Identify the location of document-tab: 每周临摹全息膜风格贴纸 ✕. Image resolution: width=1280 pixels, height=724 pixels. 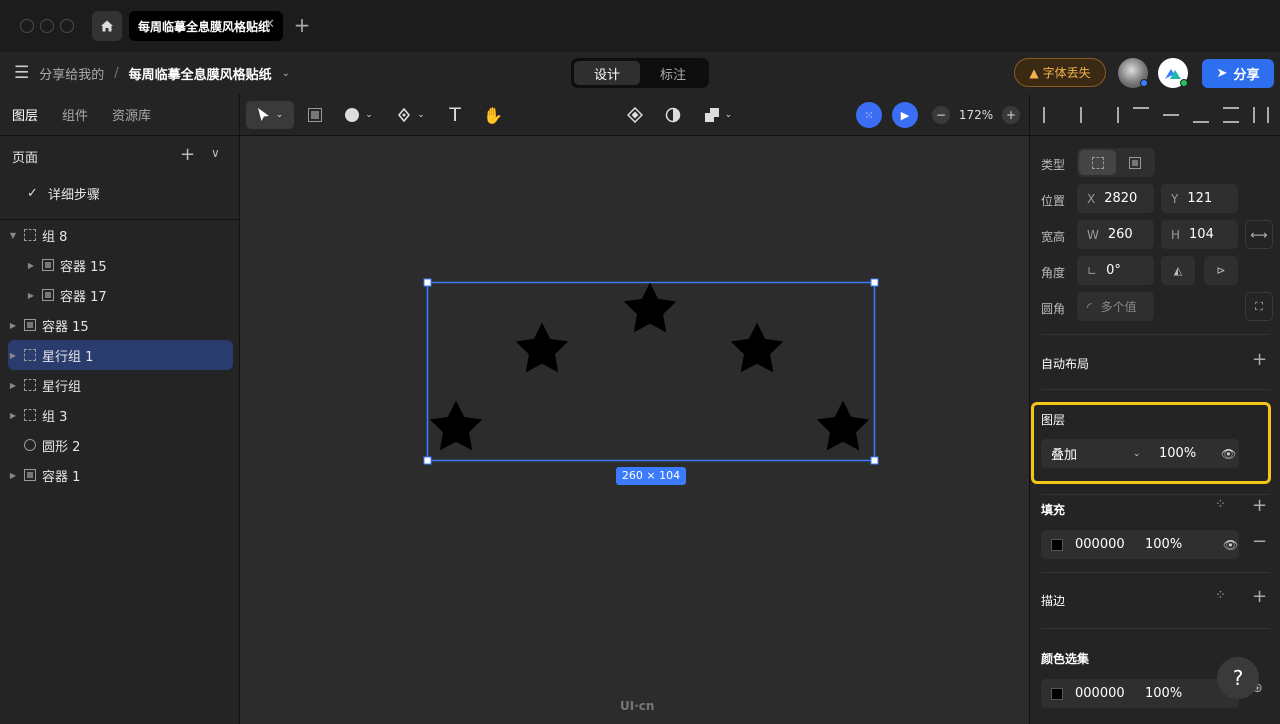
(206, 26).